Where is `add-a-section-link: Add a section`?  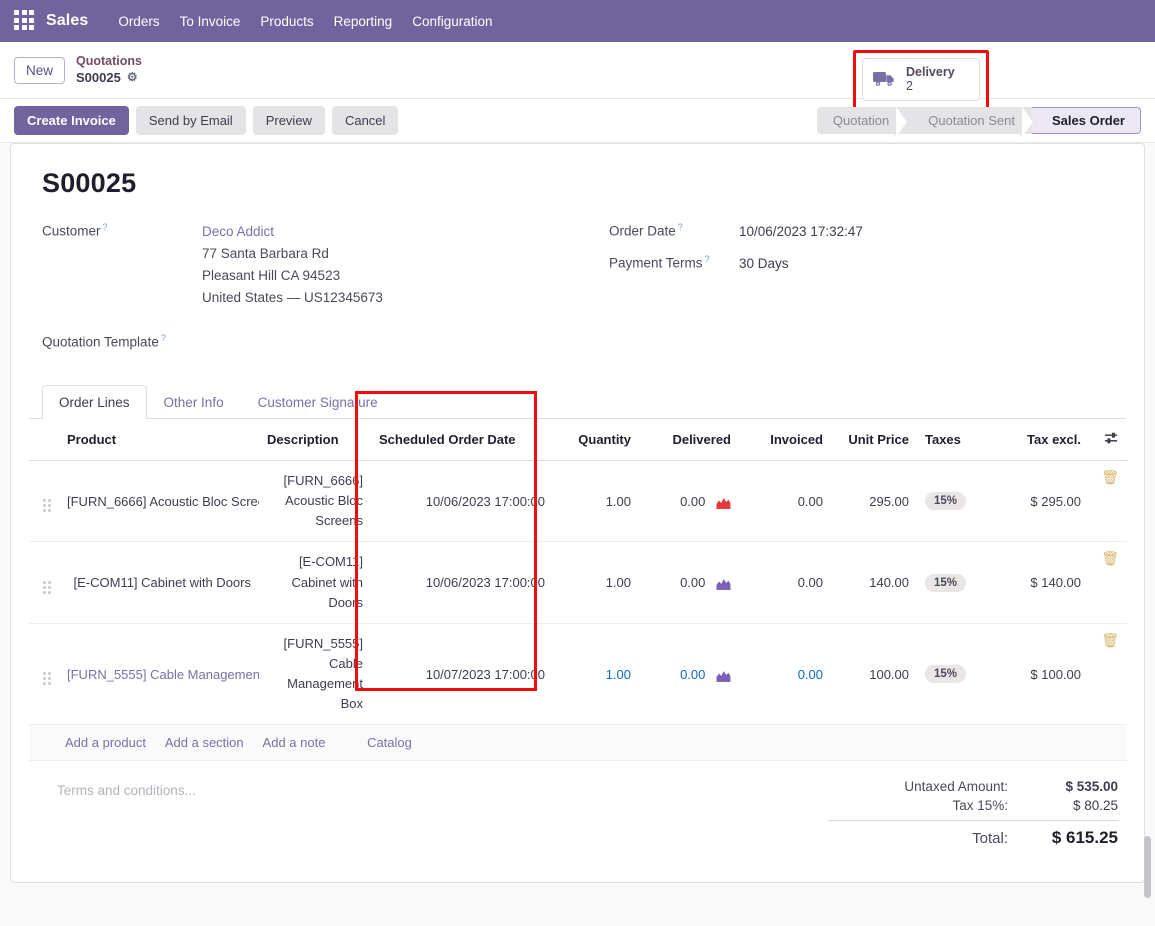
add-a-section-link: Add a section is located at coordinates (204, 742).